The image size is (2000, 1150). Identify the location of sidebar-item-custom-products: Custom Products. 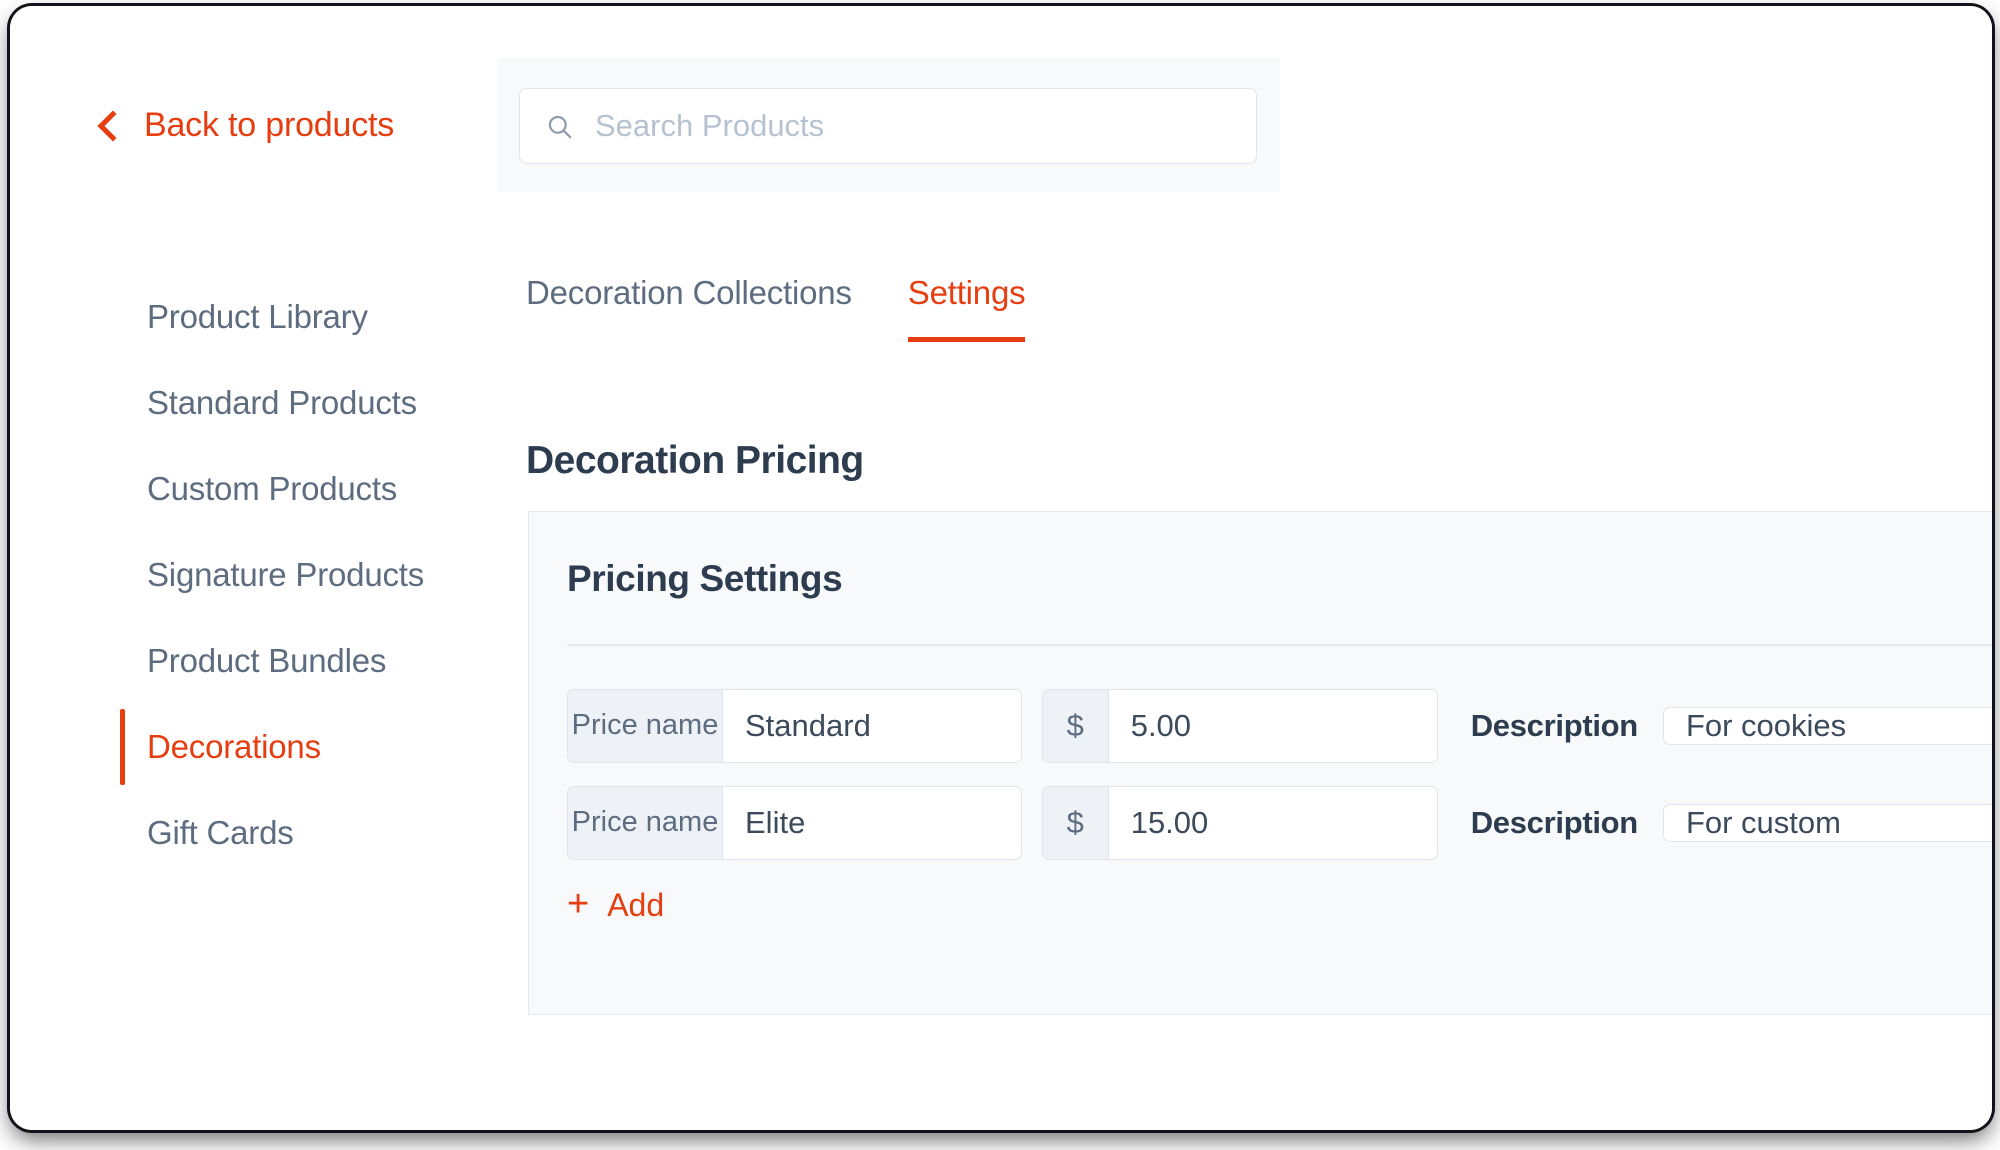
(285, 489).